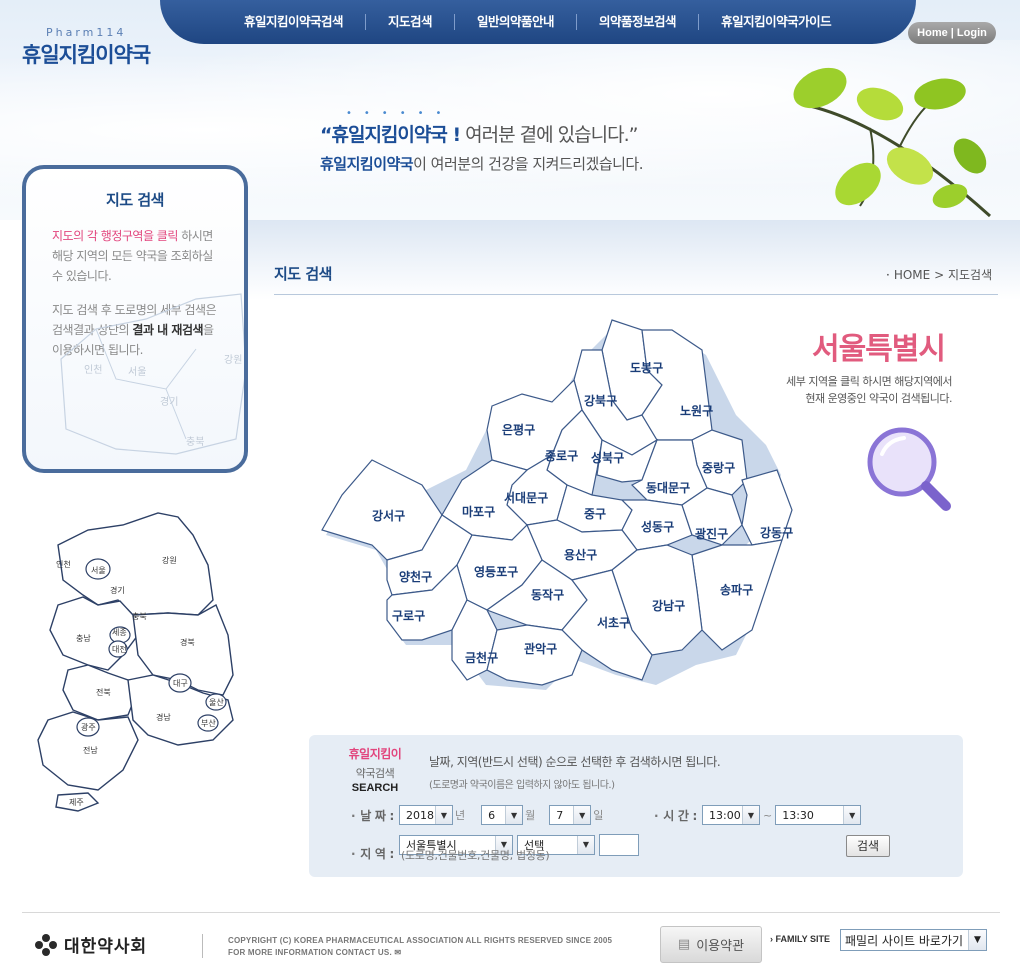  Describe the element at coordinates (803, 939) in the screenshot. I see `family-site-label-text: FAMILY SITE` at that location.